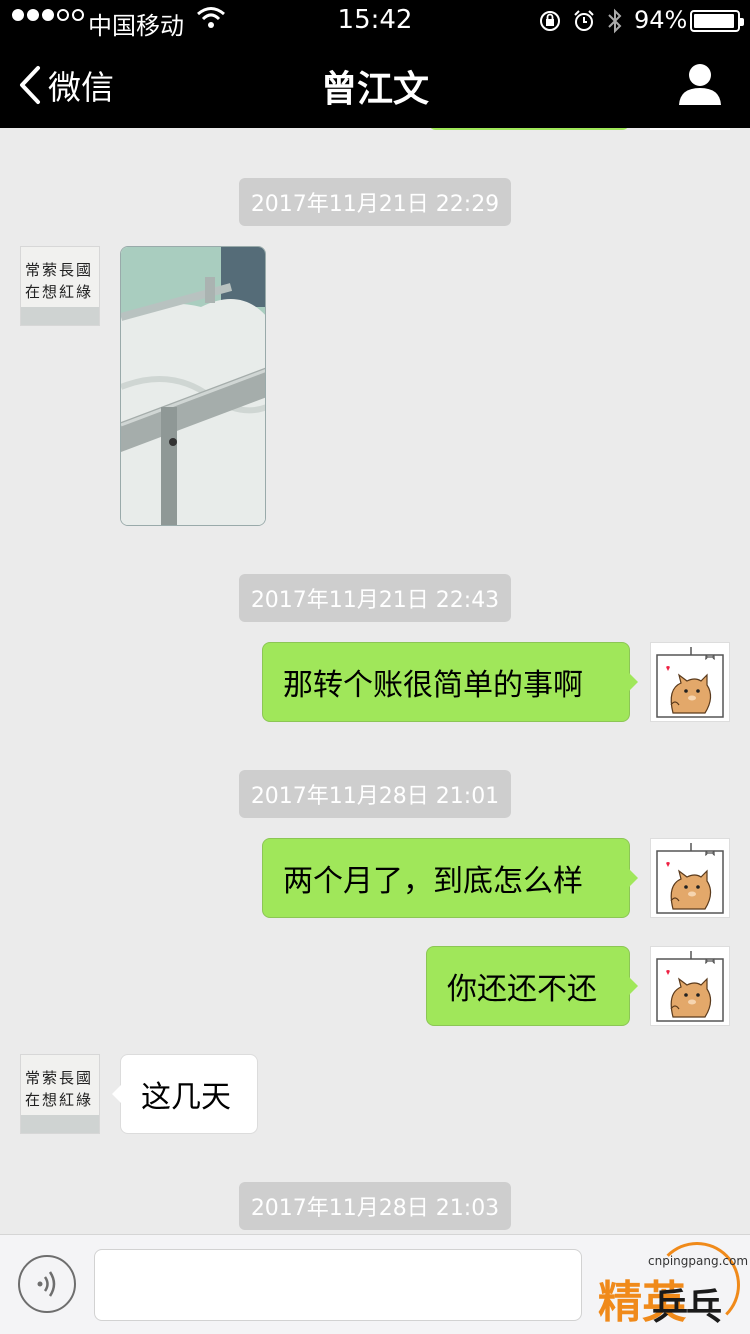  Describe the element at coordinates (615, 21) in the screenshot. I see `bluetooth-icon` at that location.